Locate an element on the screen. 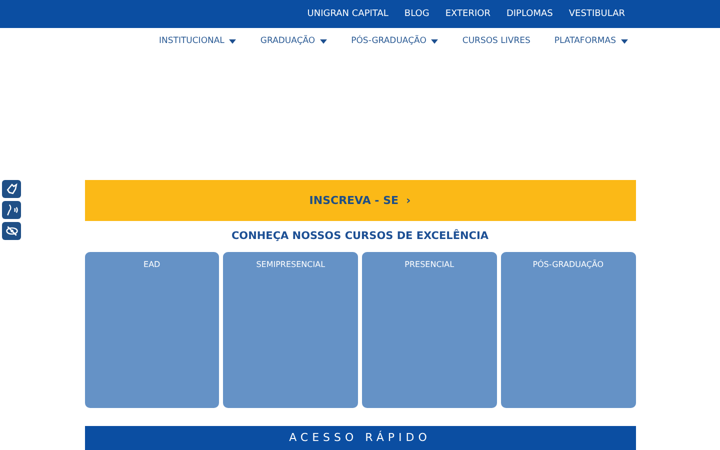  top-link: DIPLOMAS is located at coordinates (529, 14).